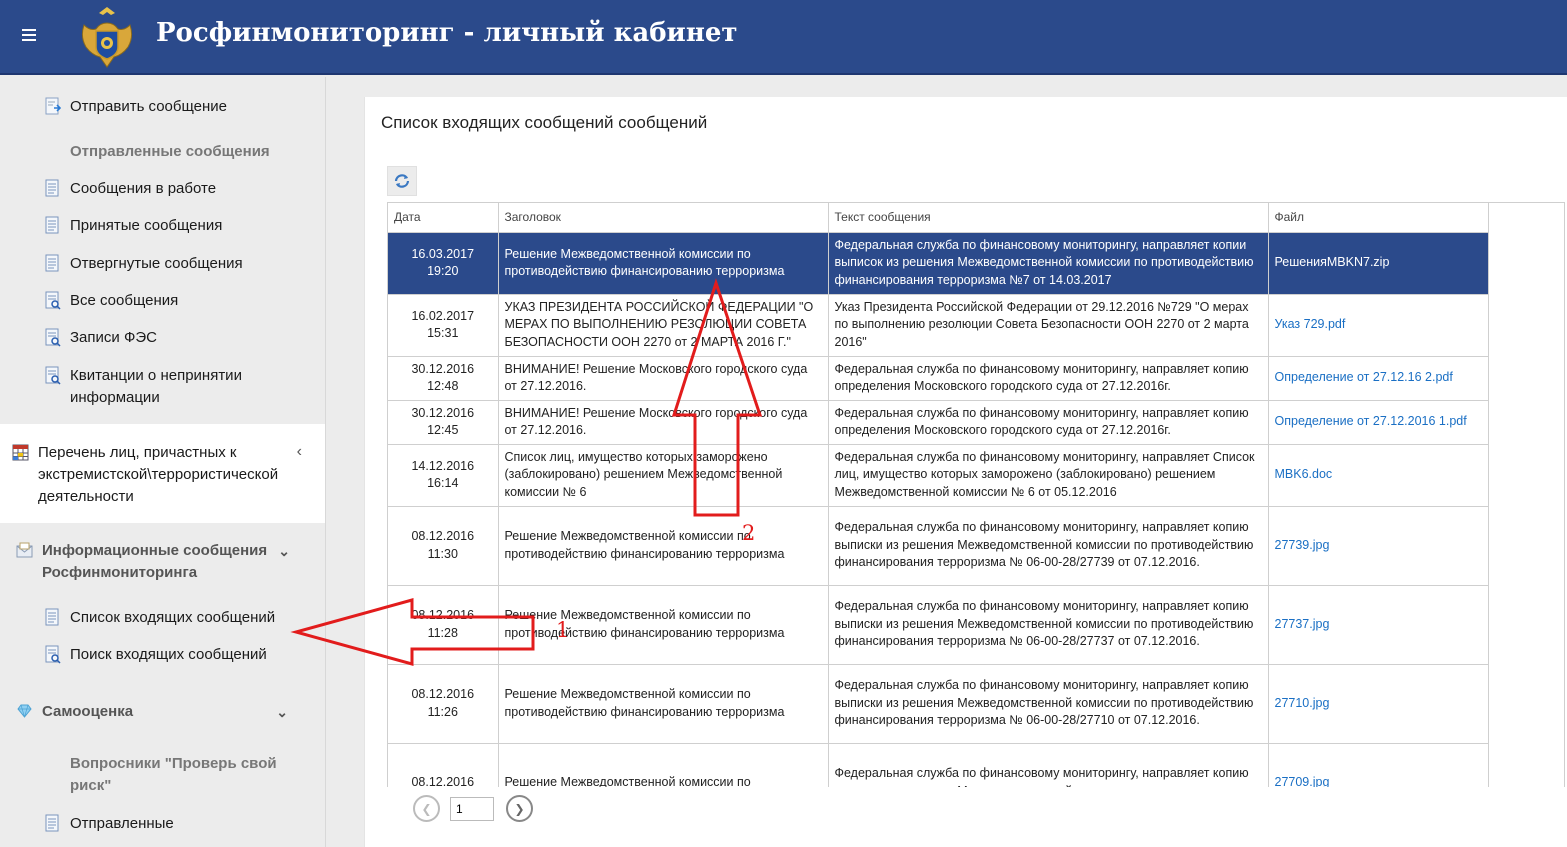  Describe the element at coordinates (173, 617) in the screenshot. I see `sidebar-item-label: Список входящих сообщений` at that location.